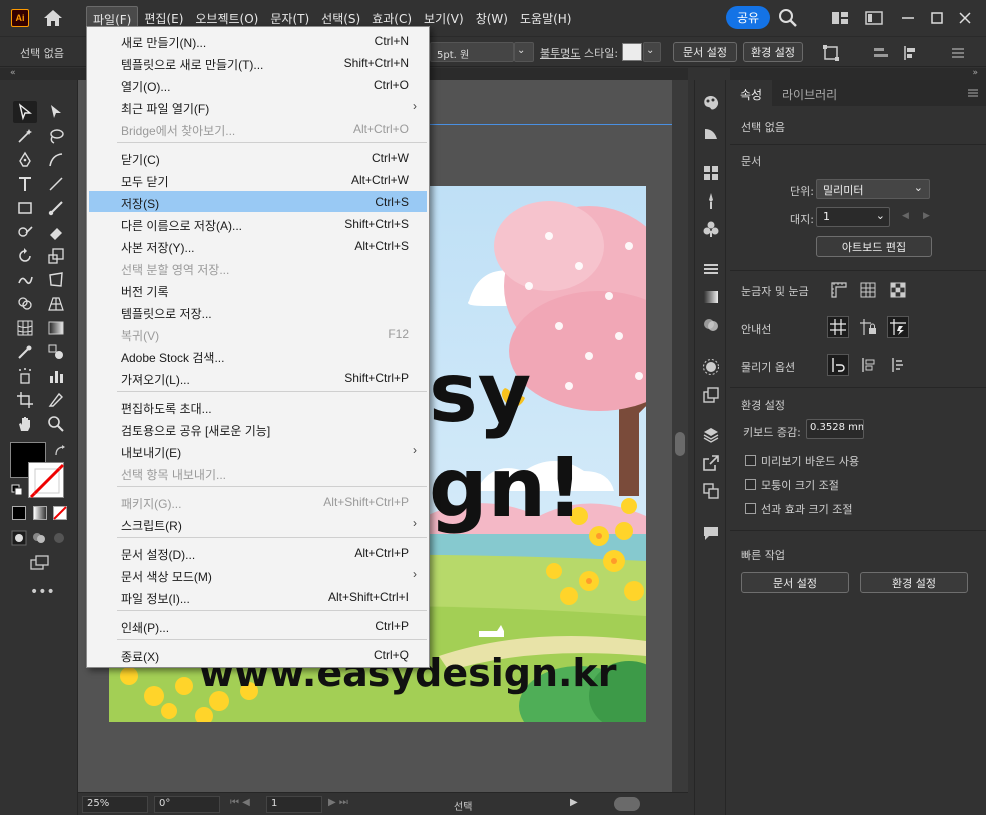 The width and height of the screenshot is (986, 815). I want to click on arrange-documents-icon, so click(840, 18).